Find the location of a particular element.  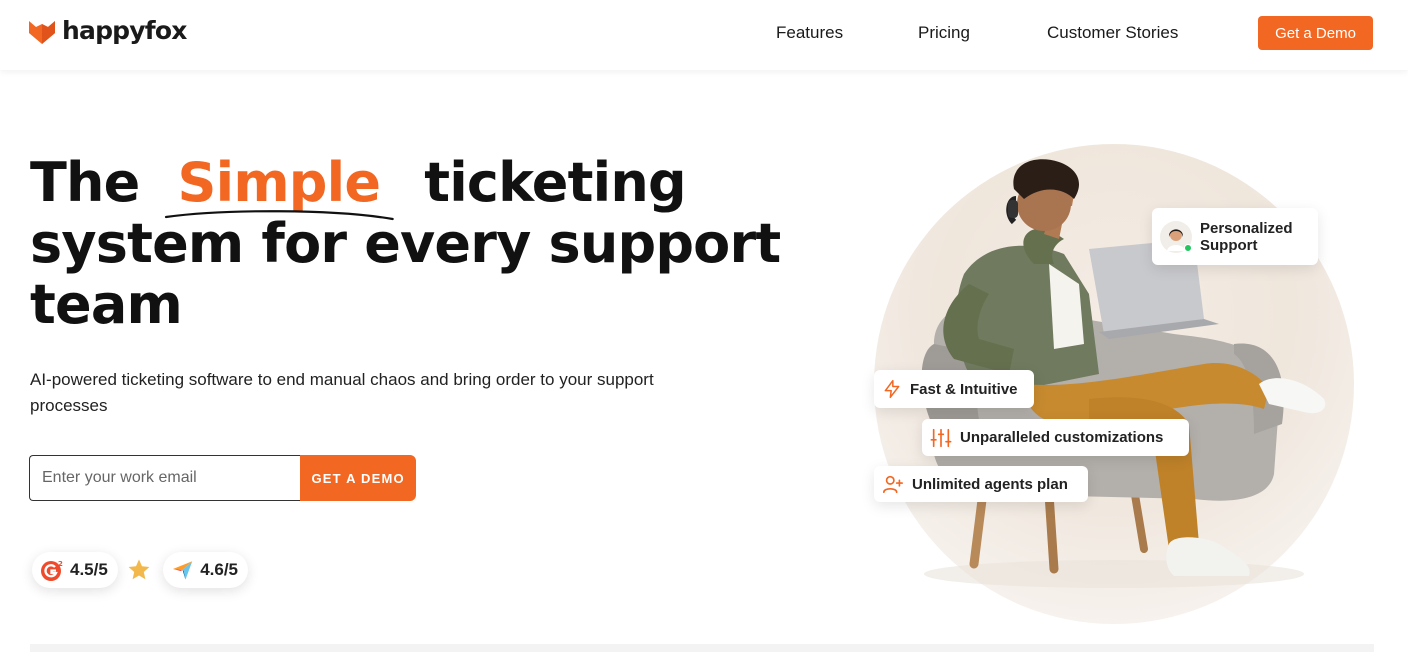

nav-pricing: Pricing is located at coordinates (944, 33).